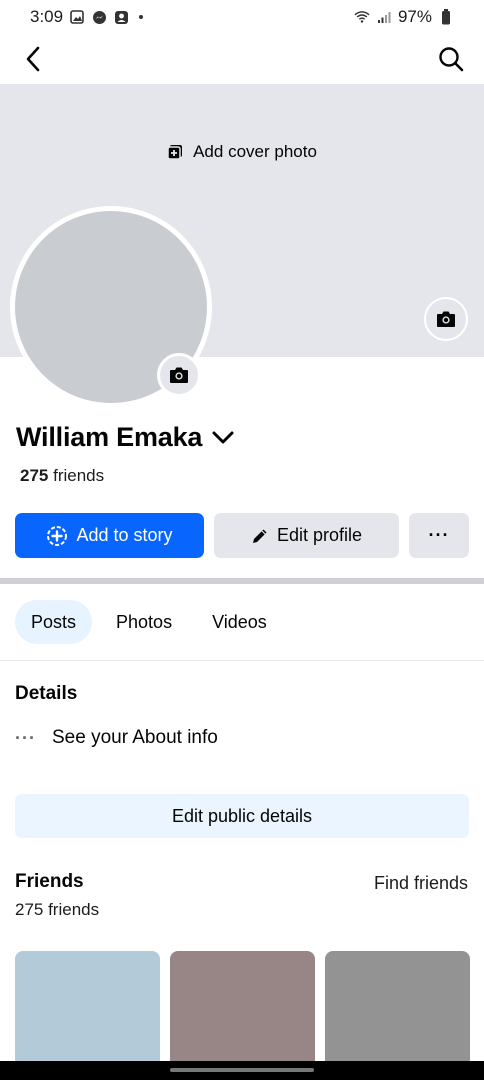 Image resolution: width=484 pixels, height=1080 pixels. Describe the element at coordinates (49, 881) in the screenshot. I see `friends-heading: Friends` at that location.